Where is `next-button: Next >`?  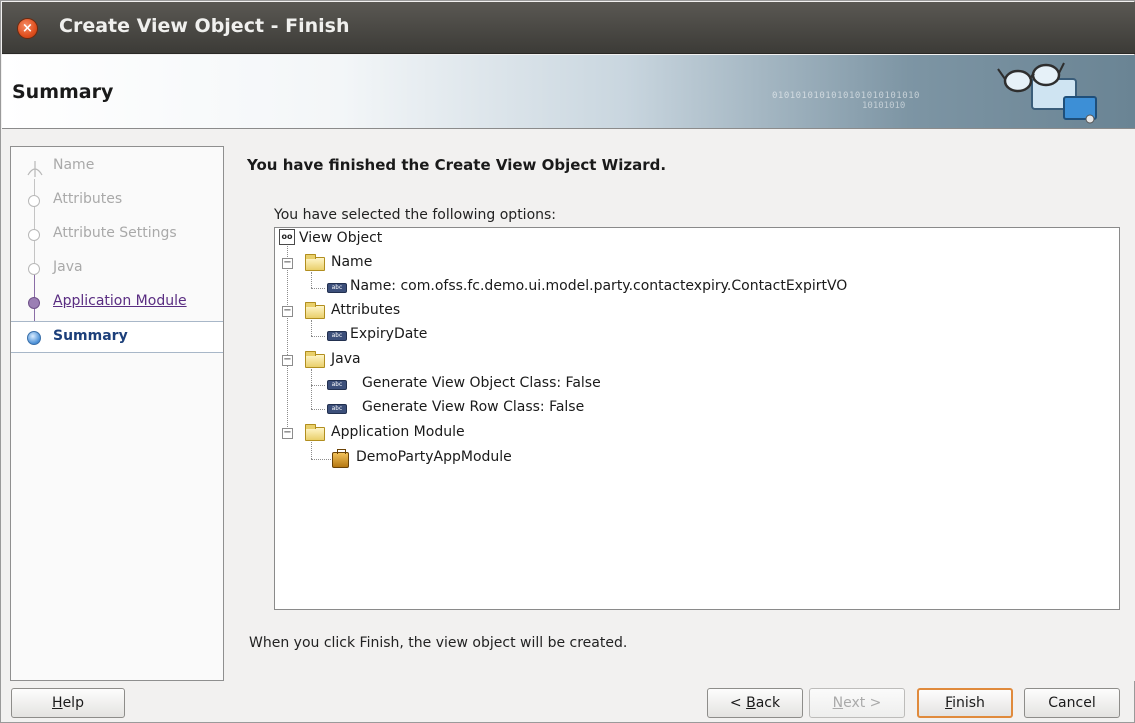
next-button: Next > is located at coordinates (857, 703).